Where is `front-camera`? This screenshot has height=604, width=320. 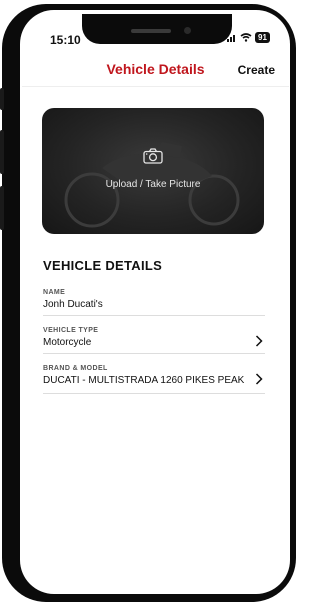
front-camera is located at coordinates (187, 30).